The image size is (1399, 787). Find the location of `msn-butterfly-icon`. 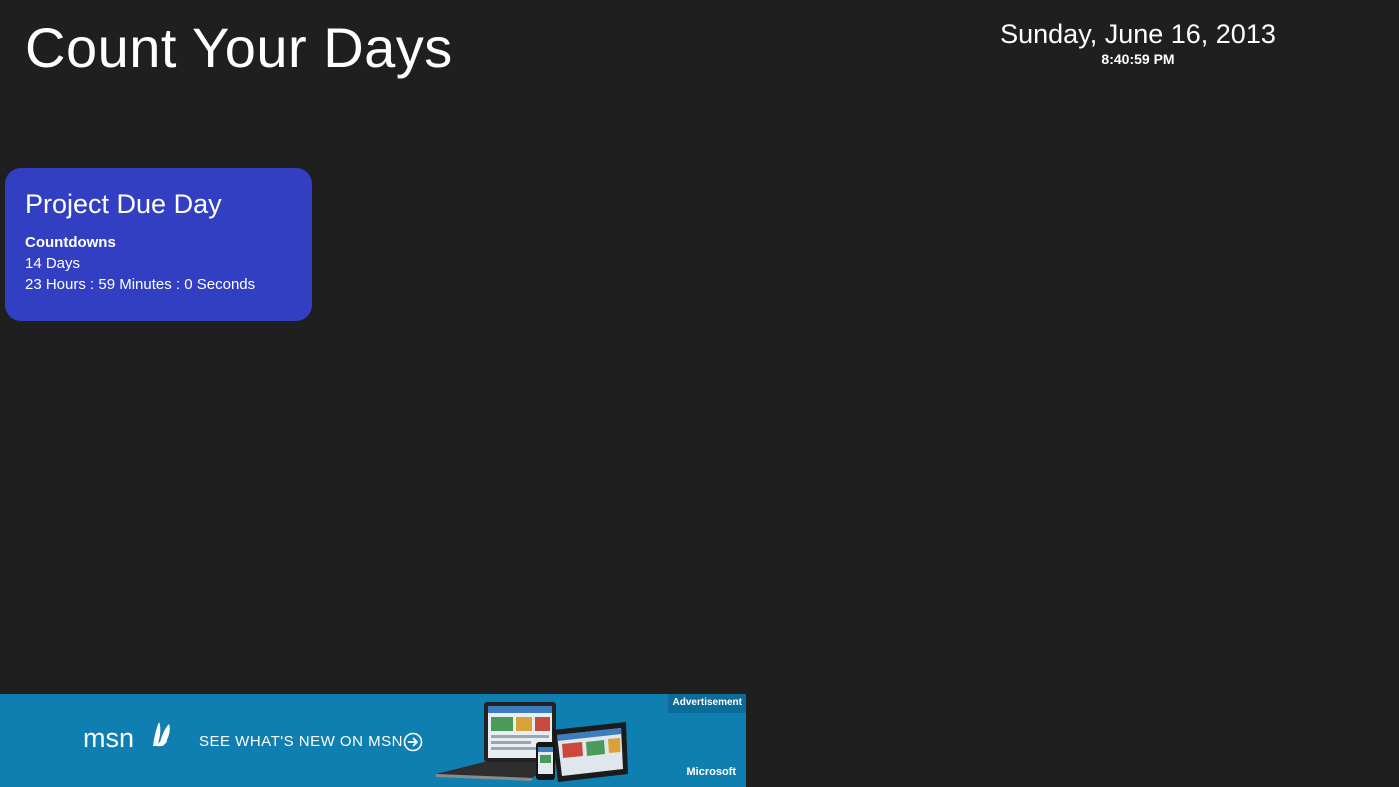

msn-butterfly-icon is located at coordinates (161, 734).